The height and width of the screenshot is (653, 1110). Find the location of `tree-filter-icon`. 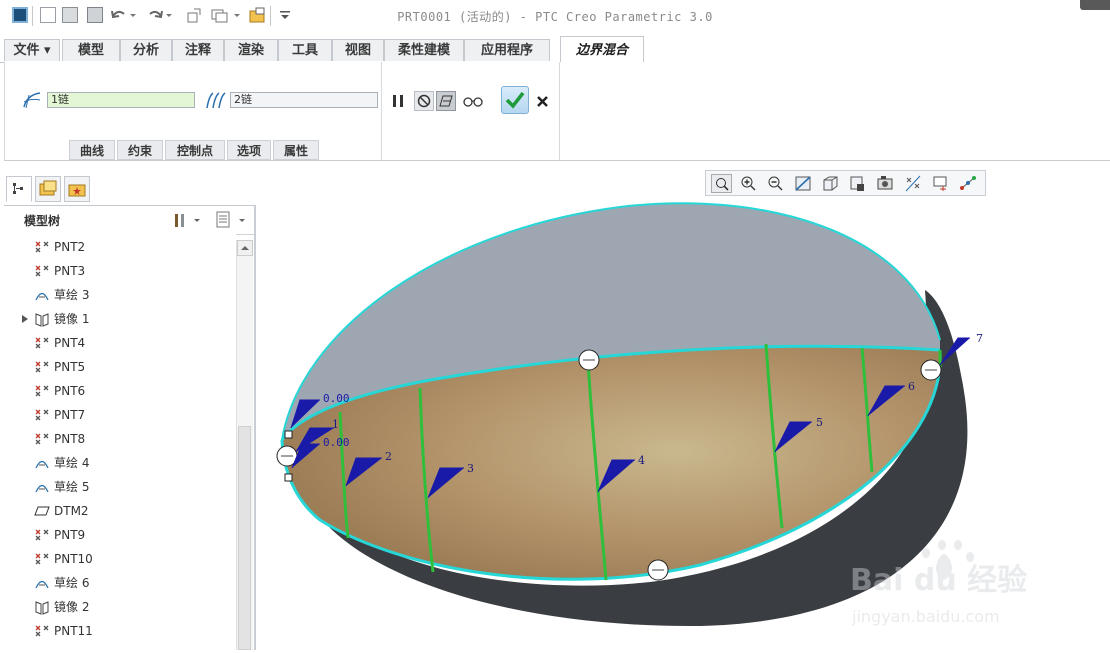

tree-filter-icon is located at coordinates (231, 220).